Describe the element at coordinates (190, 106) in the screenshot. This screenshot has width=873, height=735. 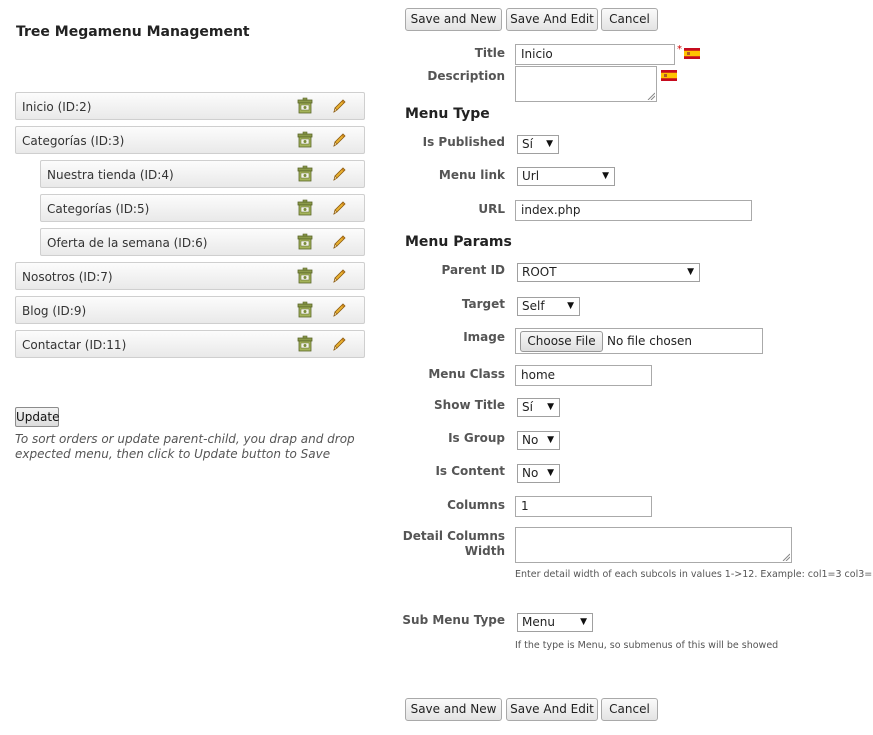
I see `tree-item: Inicio (ID:2)` at that location.